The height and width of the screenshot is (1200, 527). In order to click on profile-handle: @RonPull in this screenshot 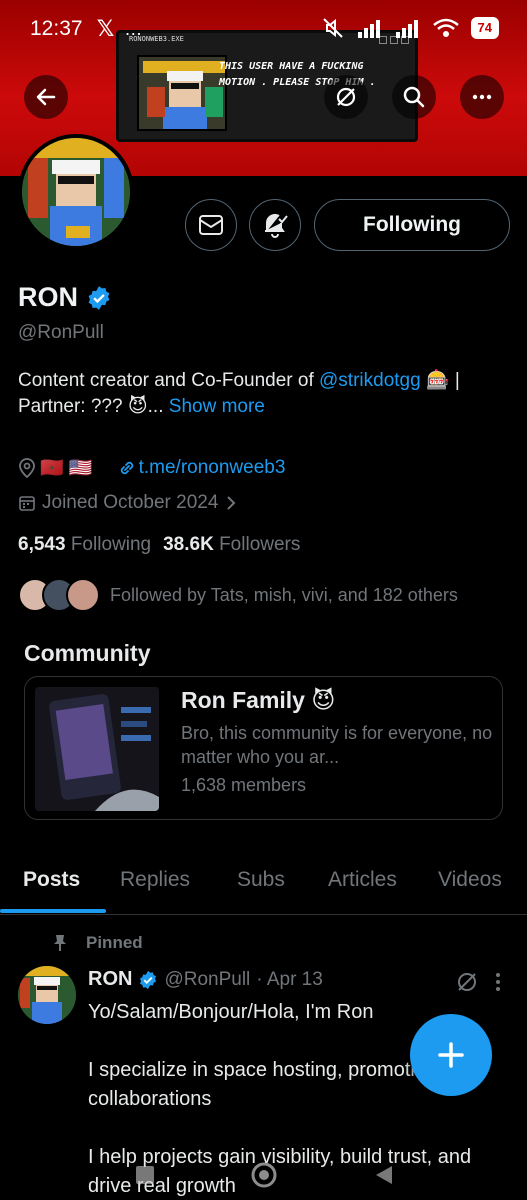, I will do `click(61, 332)`.